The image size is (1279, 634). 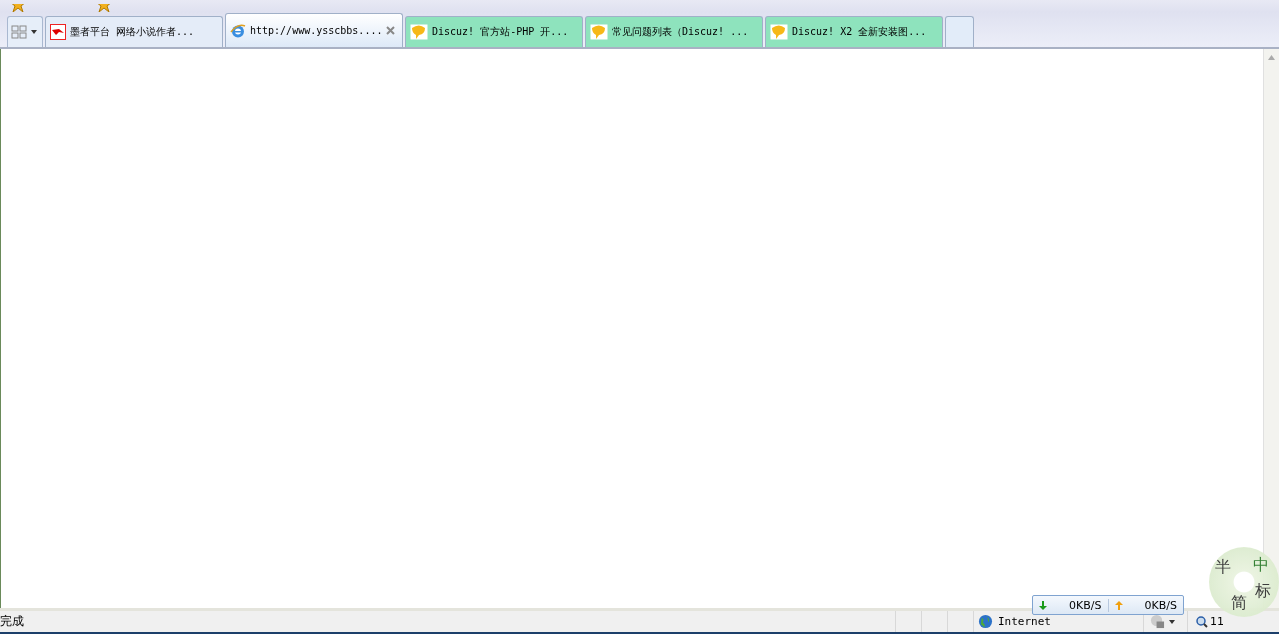 What do you see at coordinates (391, 30) in the screenshot?
I see `close-icon` at bounding box center [391, 30].